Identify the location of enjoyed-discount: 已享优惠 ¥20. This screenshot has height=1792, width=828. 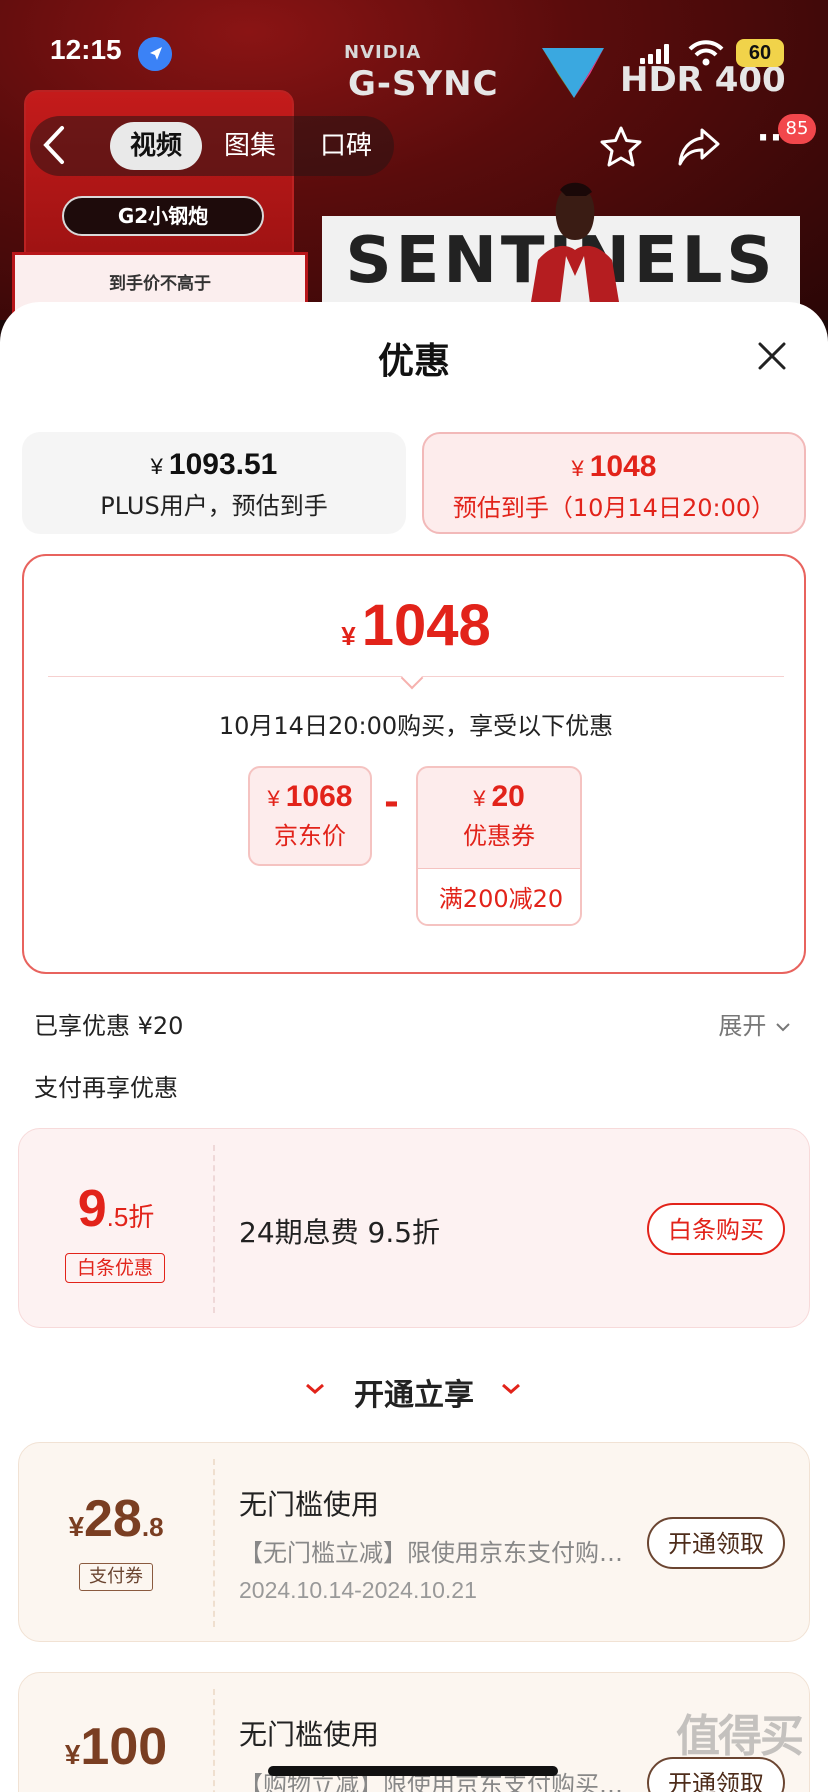
(109, 1026).